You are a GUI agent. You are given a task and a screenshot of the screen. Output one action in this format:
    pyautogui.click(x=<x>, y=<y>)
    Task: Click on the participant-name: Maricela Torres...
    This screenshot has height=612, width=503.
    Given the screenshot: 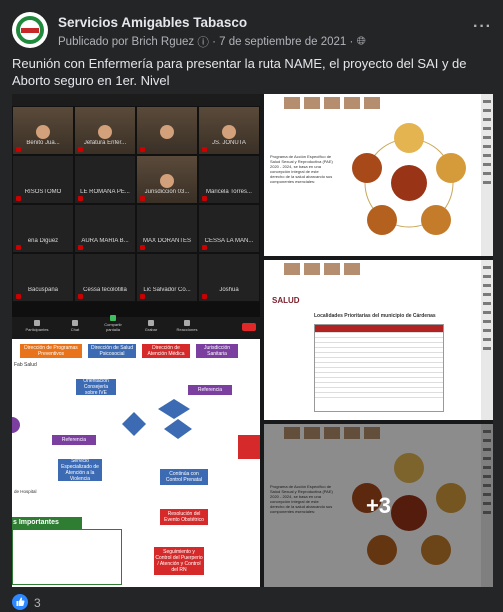 What is the action you would take?
    pyautogui.click(x=229, y=192)
    